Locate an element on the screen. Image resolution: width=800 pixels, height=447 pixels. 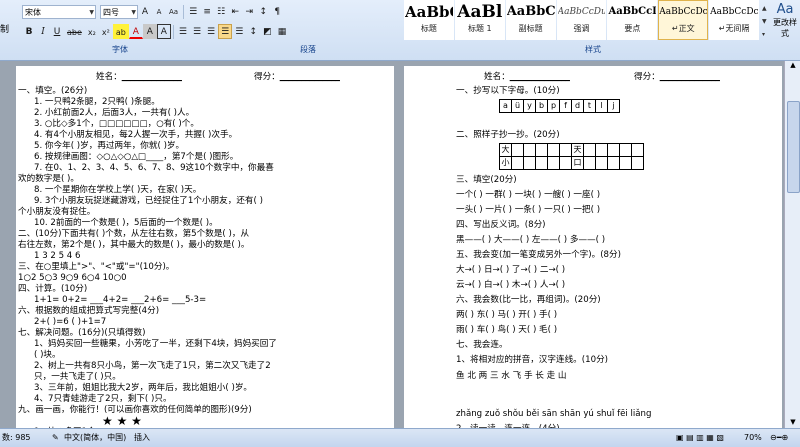
align-left-icon: ☰ is located at coordinates (183, 31).